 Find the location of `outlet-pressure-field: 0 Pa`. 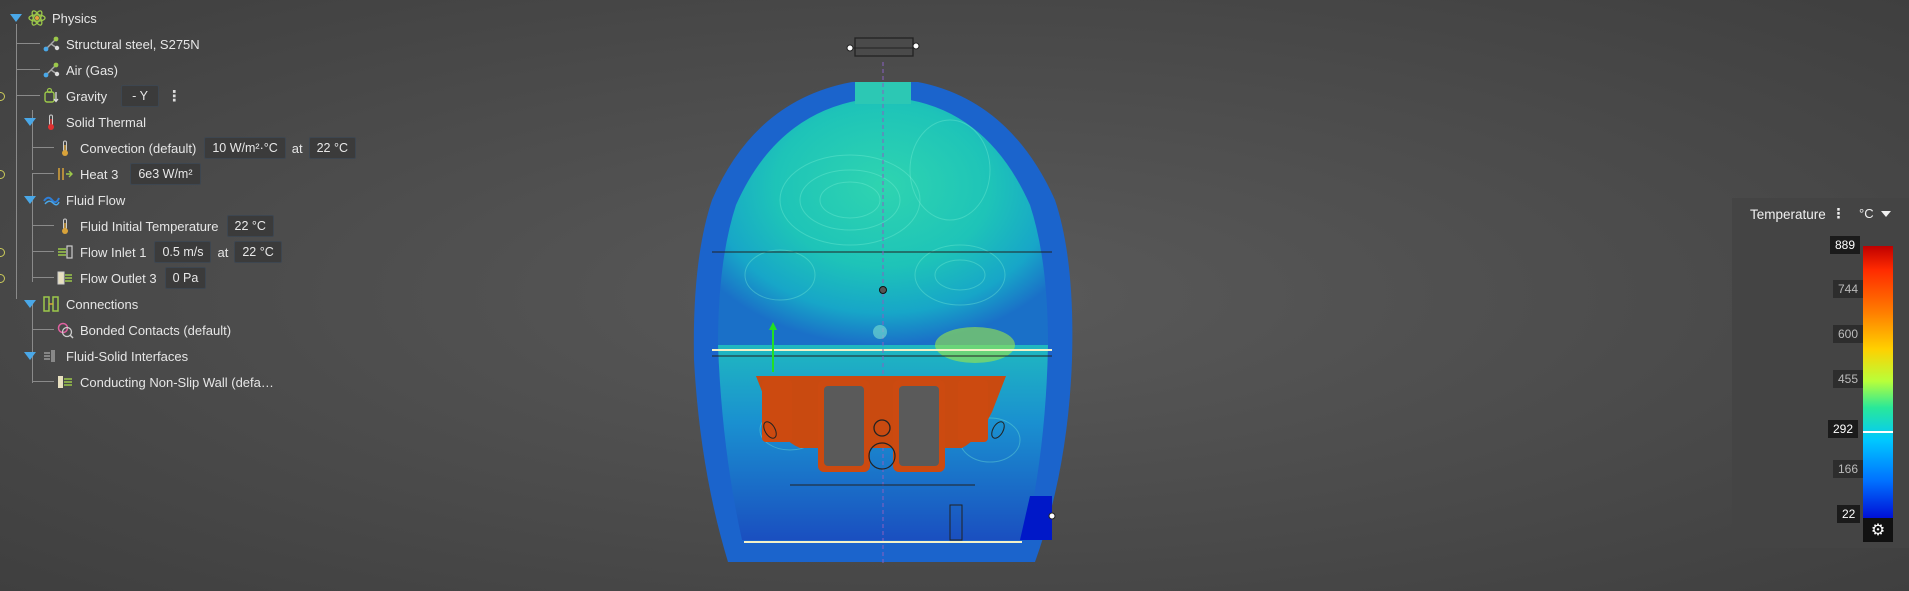

outlet-pressure-field: 0 Pa is located at coordinates (185, 278).